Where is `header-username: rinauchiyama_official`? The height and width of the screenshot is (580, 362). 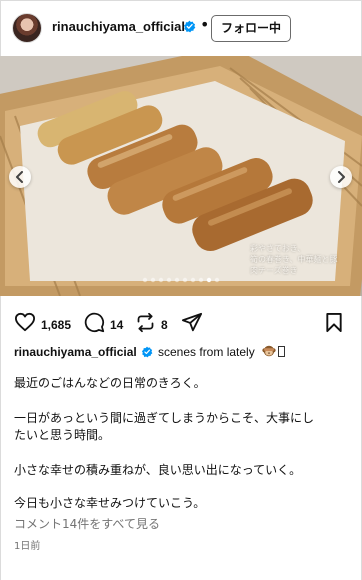 header-username: rinauchiyama_official is located at coordinates (118, 26).